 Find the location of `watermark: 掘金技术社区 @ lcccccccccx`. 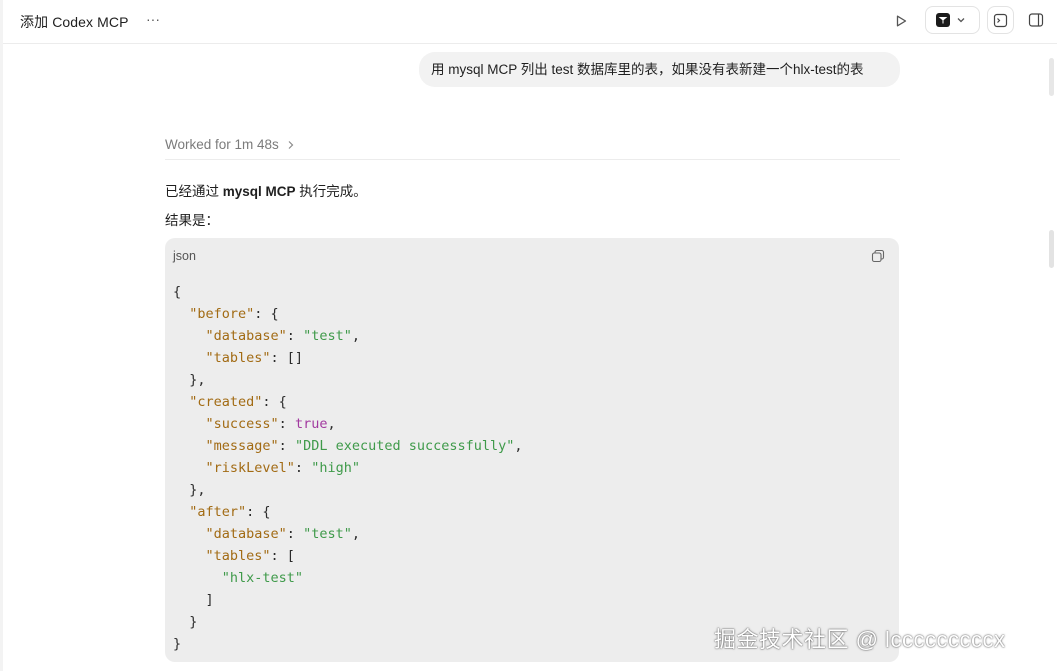

watermark: 掘金技术社区 @ lcccccccccx is located at coordinates (860, 639).